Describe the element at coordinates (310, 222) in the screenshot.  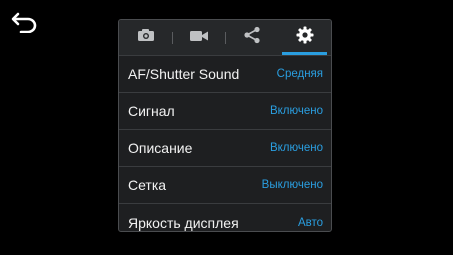
I see `setting-value: Авто` at that location.